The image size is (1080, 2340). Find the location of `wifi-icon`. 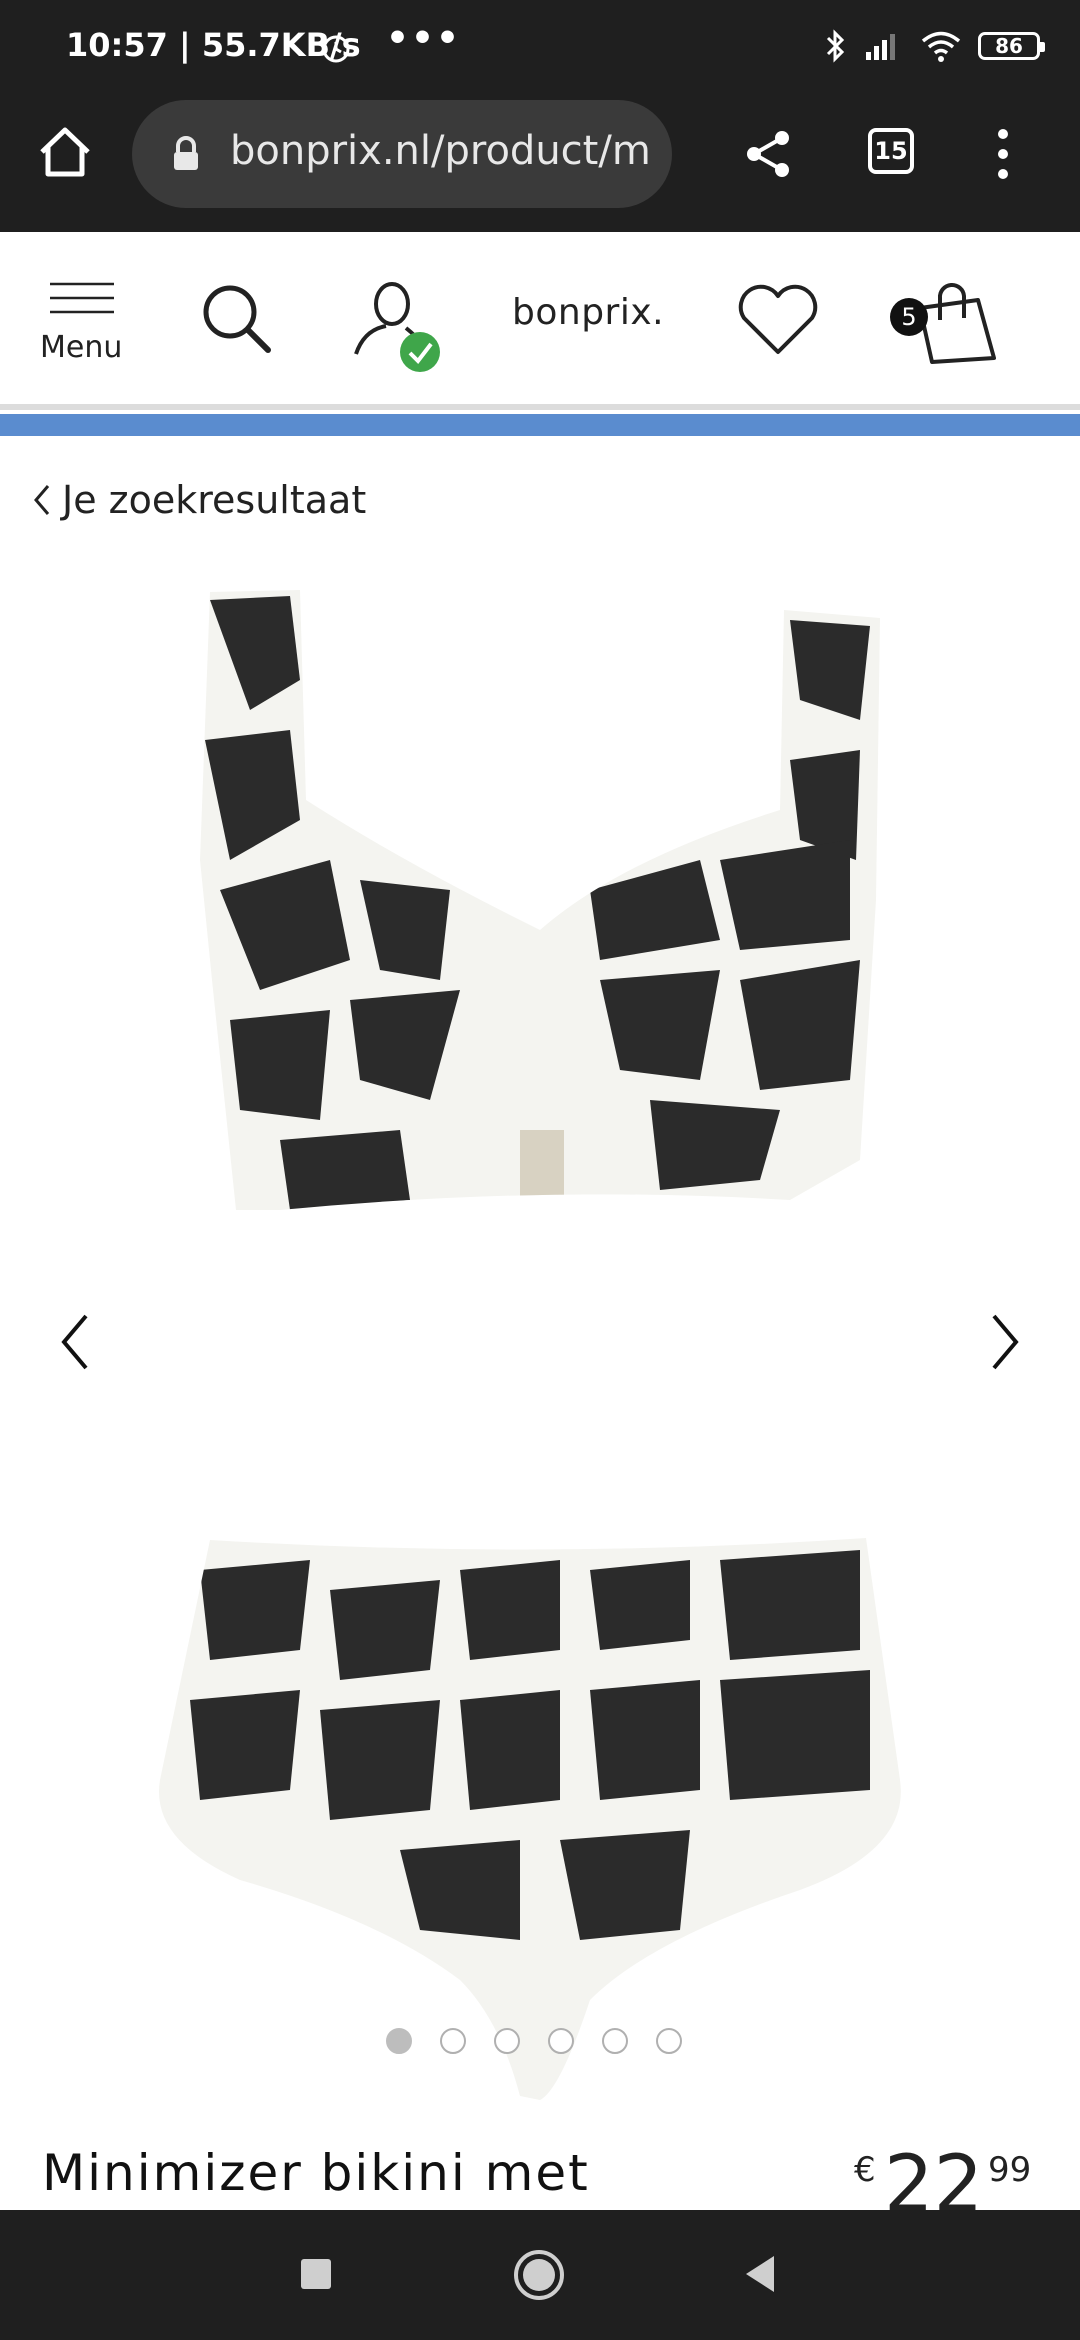

wifi-icon is located at coordinates (941, 46).